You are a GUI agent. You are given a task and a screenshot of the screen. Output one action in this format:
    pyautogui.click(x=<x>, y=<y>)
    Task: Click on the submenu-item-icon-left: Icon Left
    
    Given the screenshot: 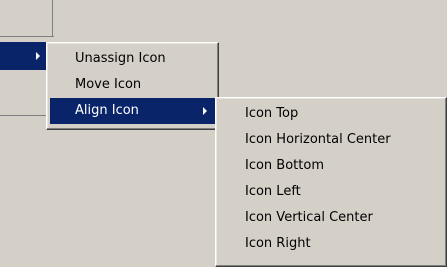 What is the action you would take?
    pyautogui.click(x=331, y=192)
    